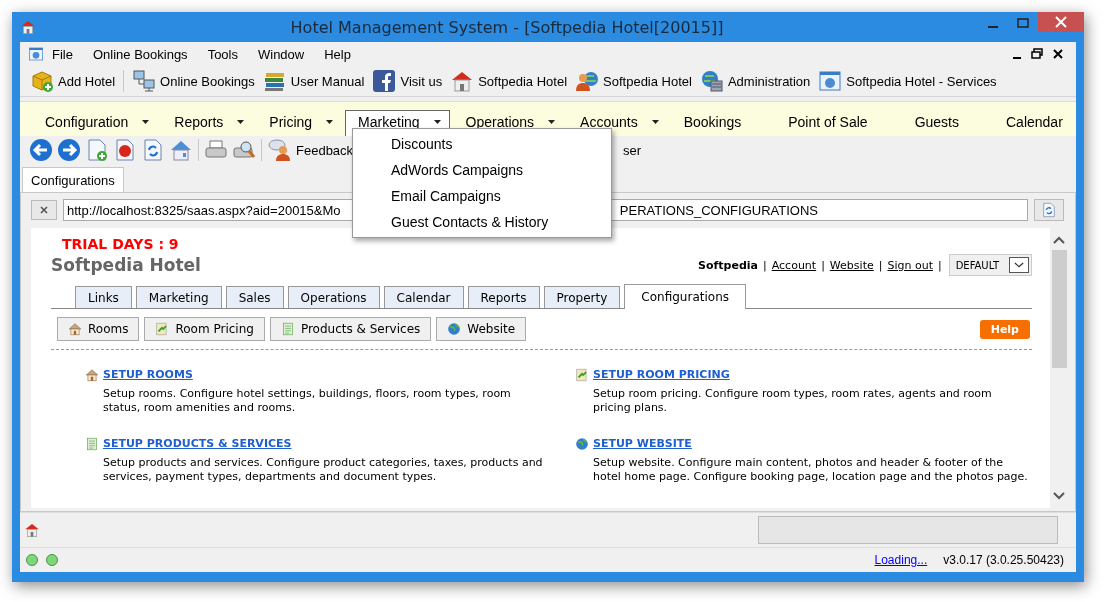  I want to click on version-label: v3.0.17 (3.0.25.50423), so click(1003, 560).